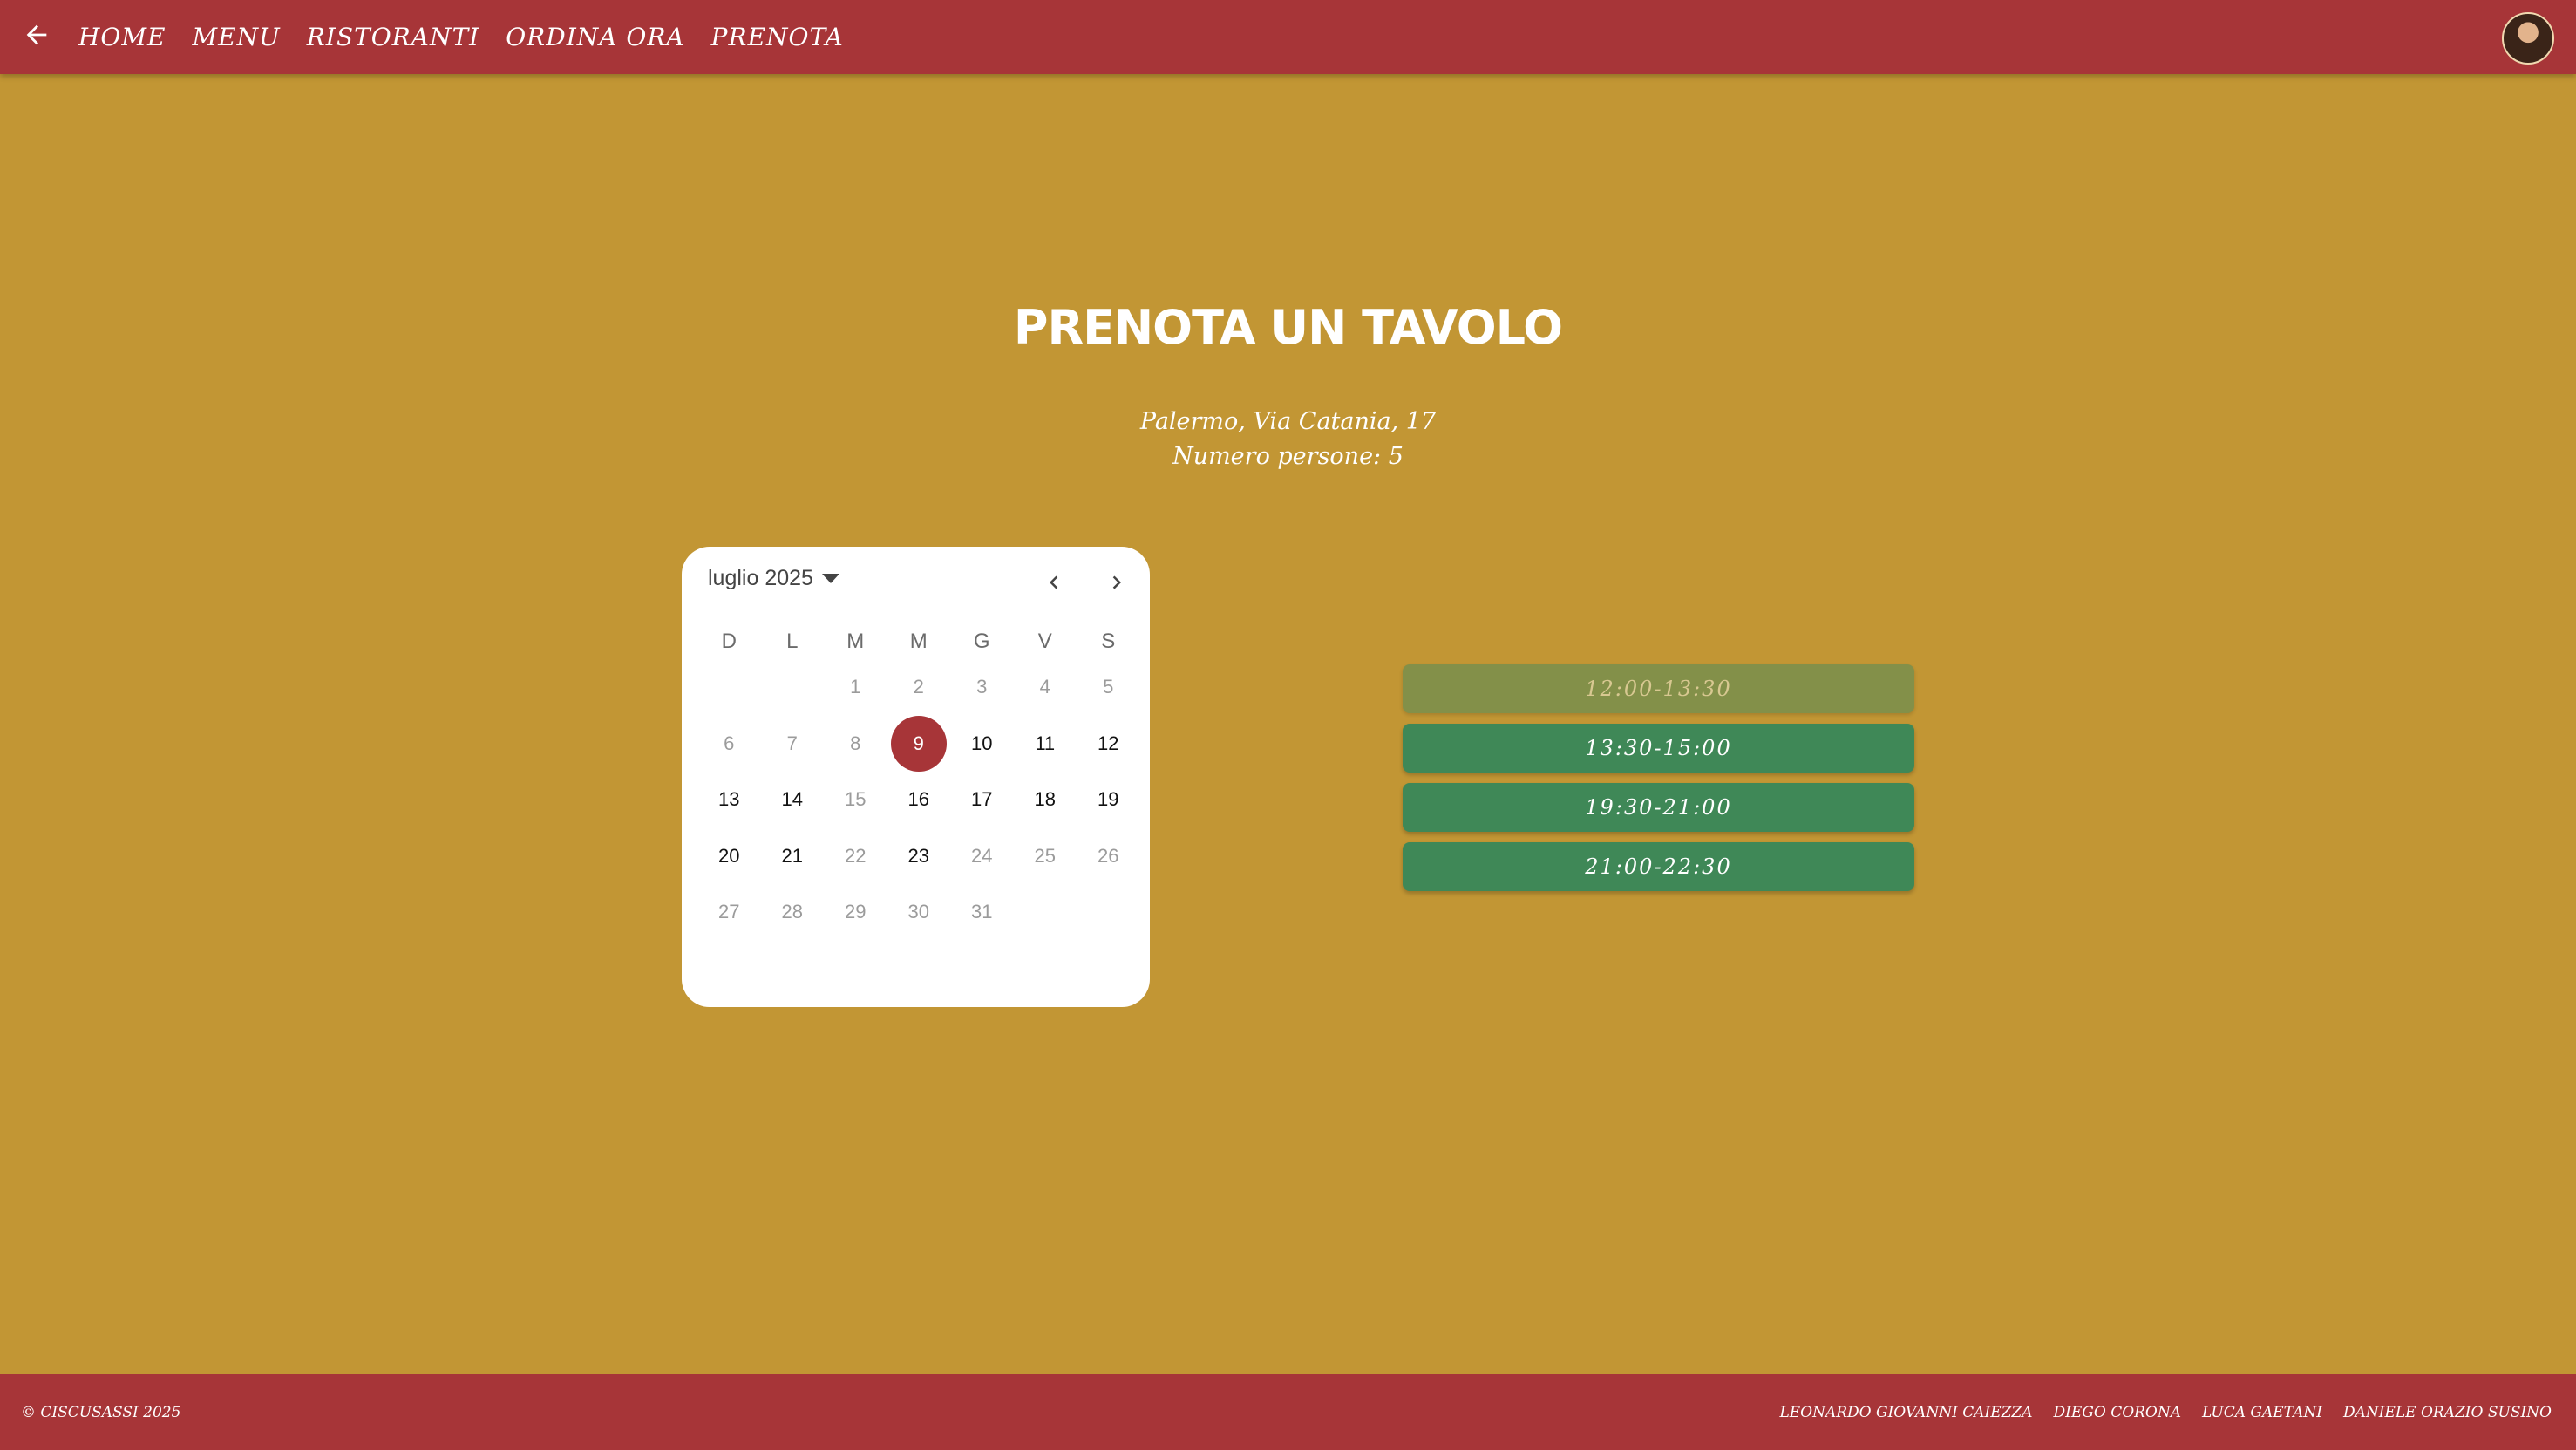  I want to click on calendar-day: 10, so click(982, 744).